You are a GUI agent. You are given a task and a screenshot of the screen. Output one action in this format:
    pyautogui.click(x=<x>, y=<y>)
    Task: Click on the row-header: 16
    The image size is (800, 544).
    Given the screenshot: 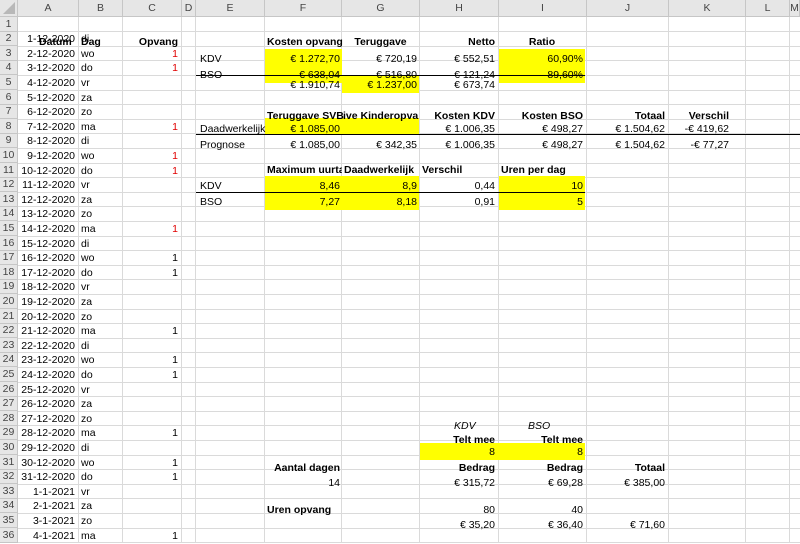 What is the action you would take?
    pyautogui.click(x=9, y=243)
    